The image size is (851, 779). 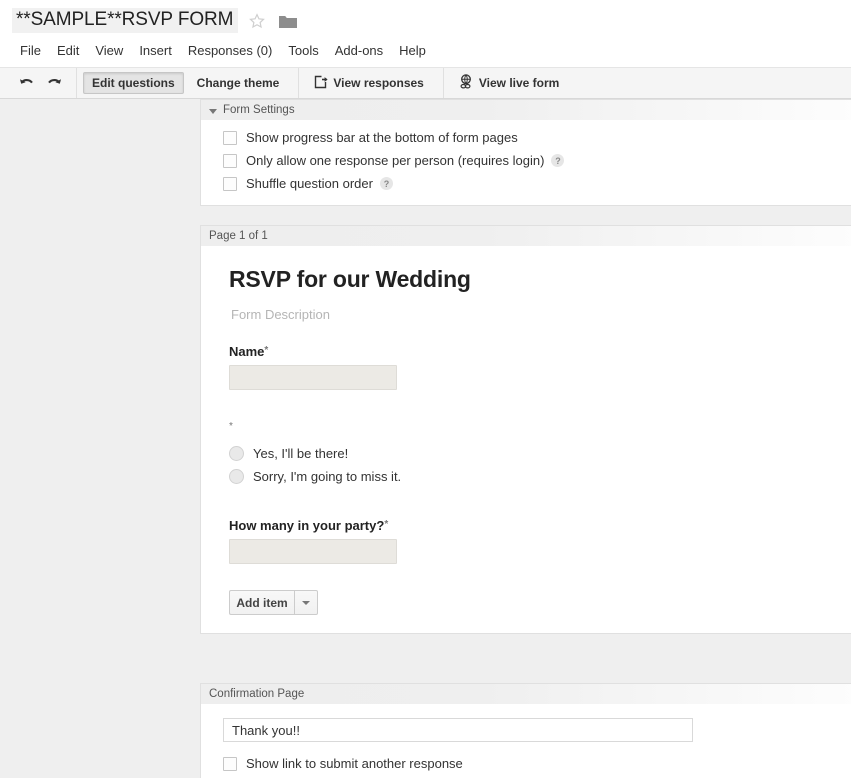 I want to click on question-name: Name*, so click(x=540, y=356).